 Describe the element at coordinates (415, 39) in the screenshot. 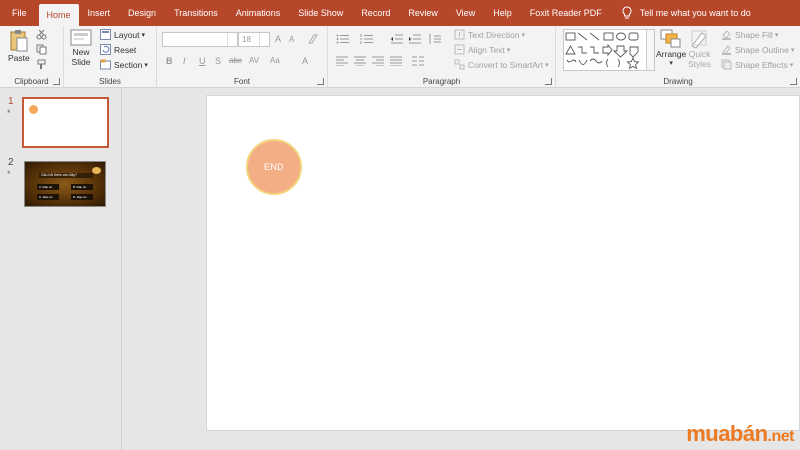

I see `increase-indent-icon` at that location.